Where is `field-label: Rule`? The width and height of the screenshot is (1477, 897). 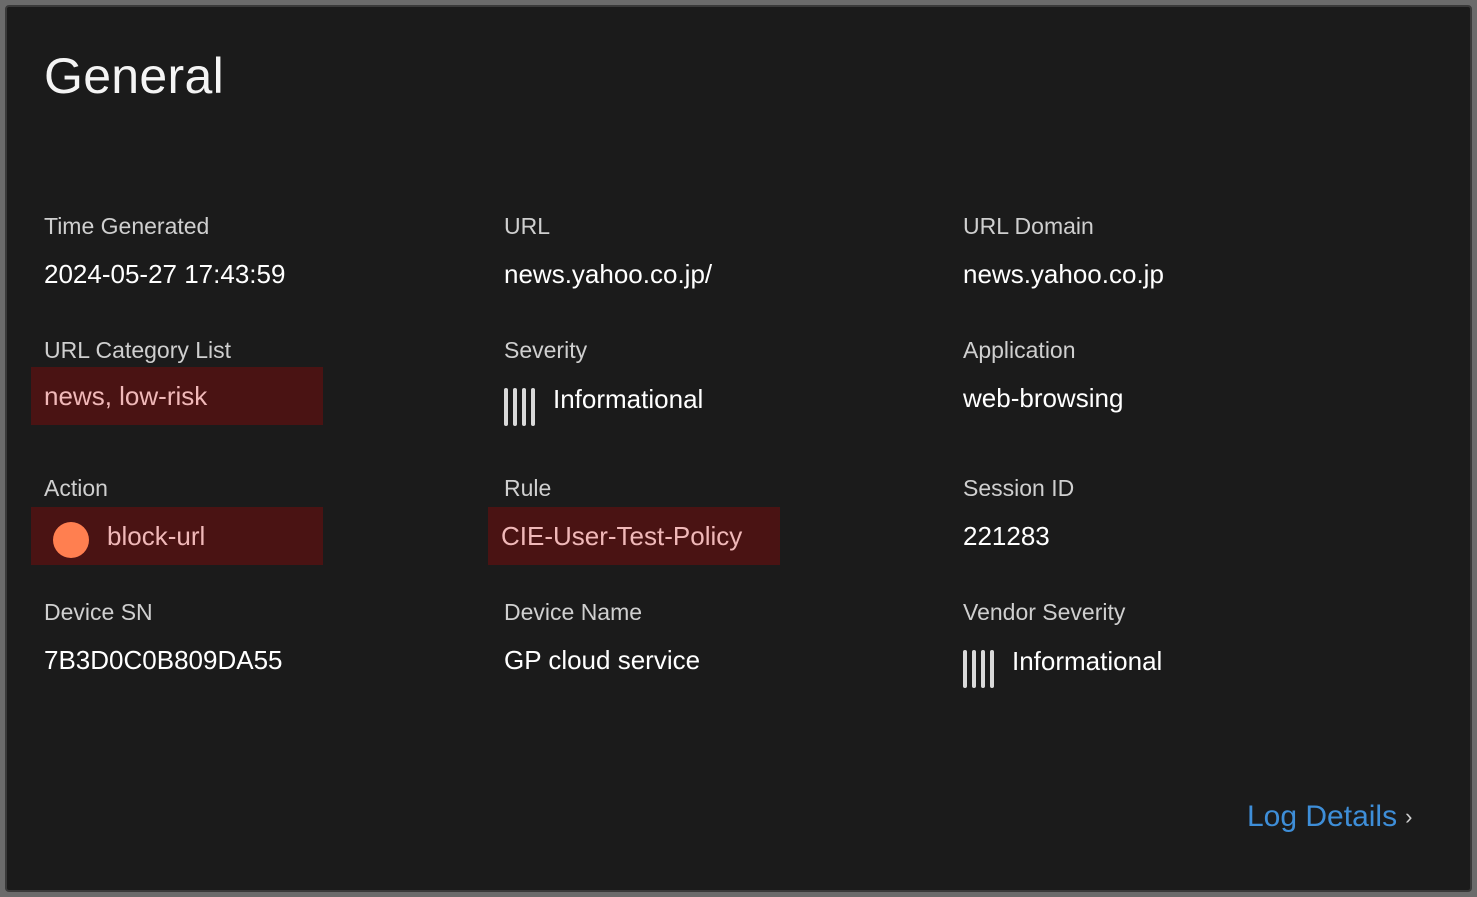
field-label: Rule is located at coordinates (528, 488).